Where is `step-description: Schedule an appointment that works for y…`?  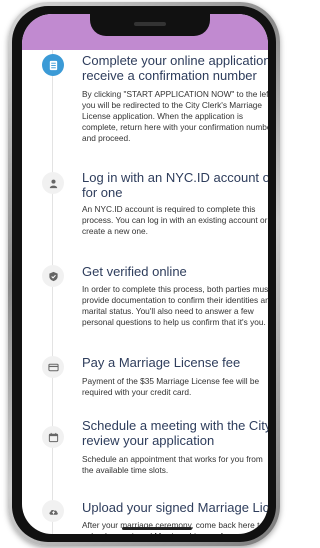
step-description: Schedule an appointment that works for y… is located at coordinates (172, 464).